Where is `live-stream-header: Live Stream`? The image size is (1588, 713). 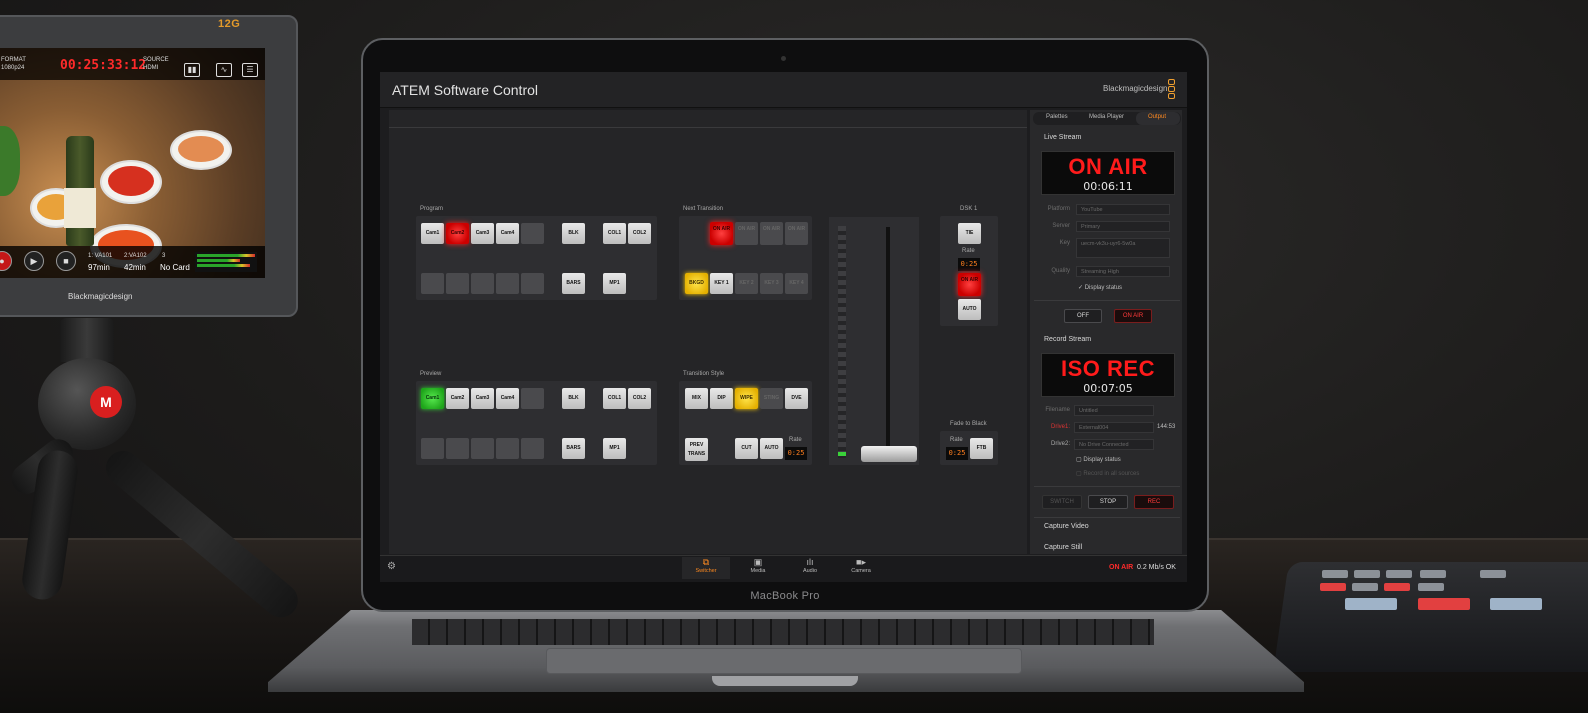
live-stream-header: Live Stream is located at coordinates (1062, 137).